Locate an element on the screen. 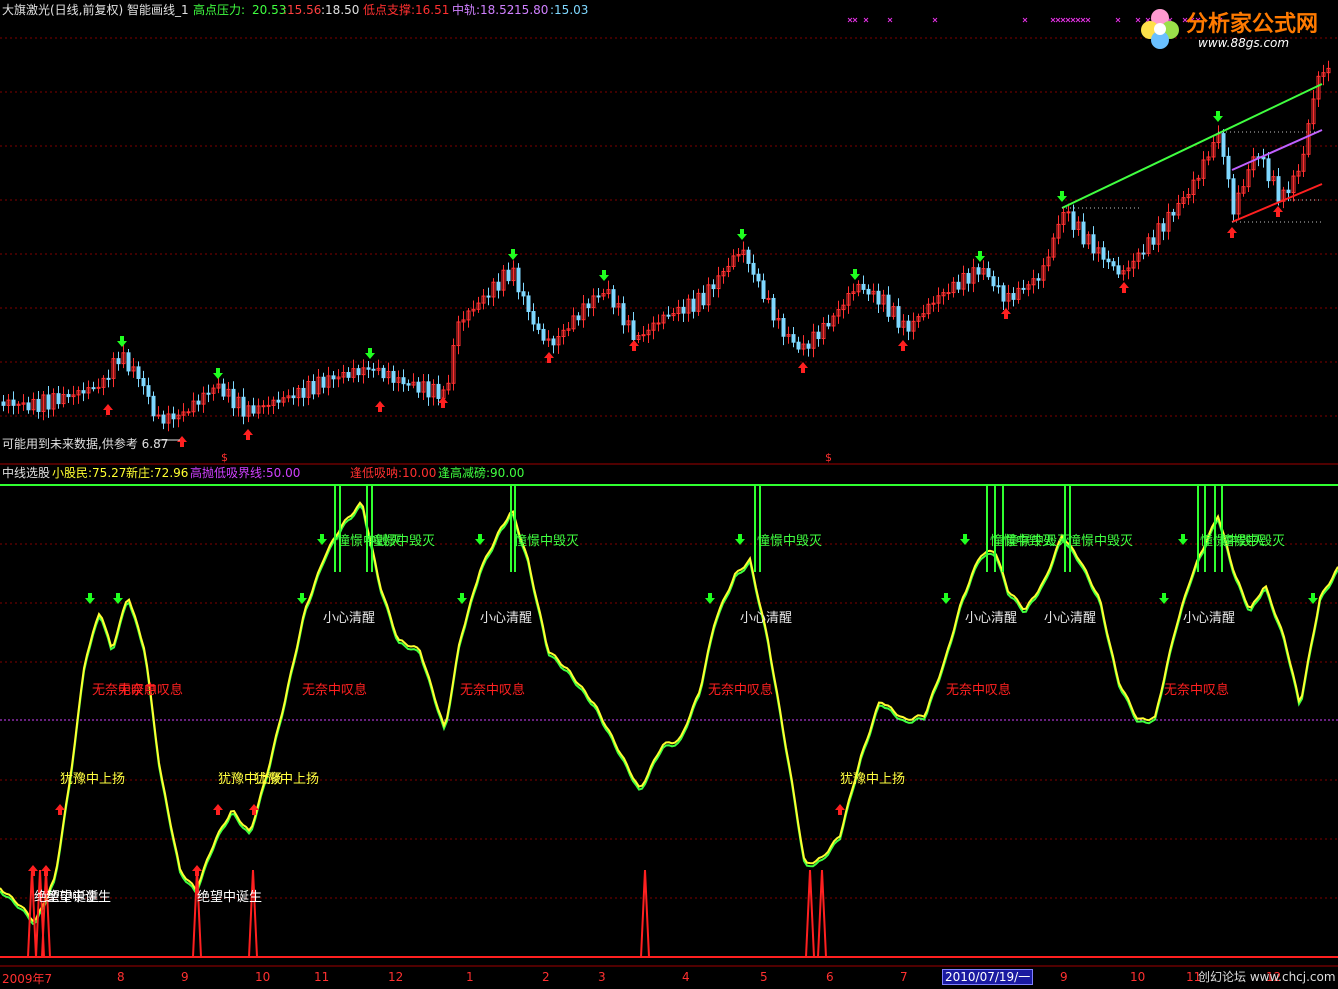  month-tick: 12 is located at coordinates (396, 977).